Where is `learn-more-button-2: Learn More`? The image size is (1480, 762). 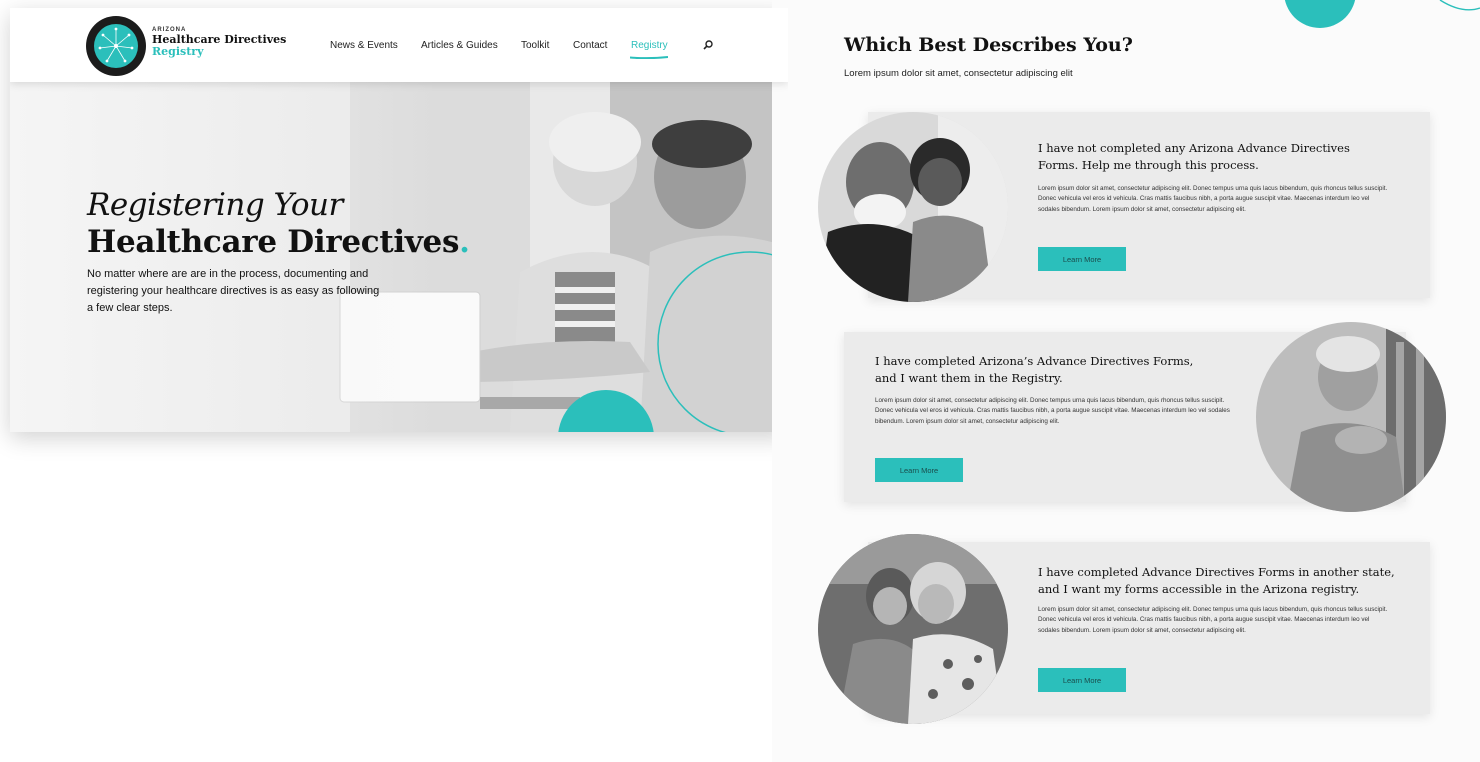
learn-more-button-2: Learn More is located at coordinates (919, 470).